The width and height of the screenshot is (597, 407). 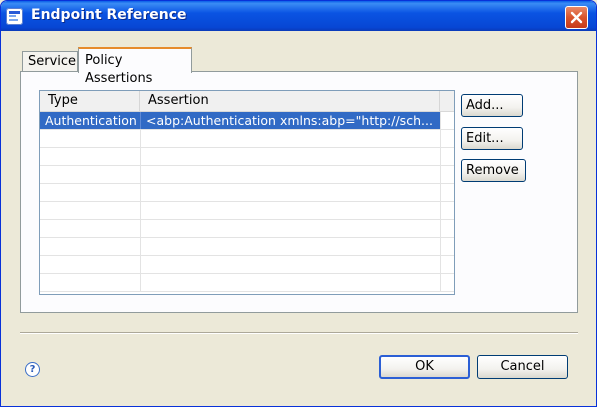 What do you see at coordinates (119, 69) in the screenshot?
I see `tab-policy-assertions-label: Policy Assertions` at bounding box center [119, 69].